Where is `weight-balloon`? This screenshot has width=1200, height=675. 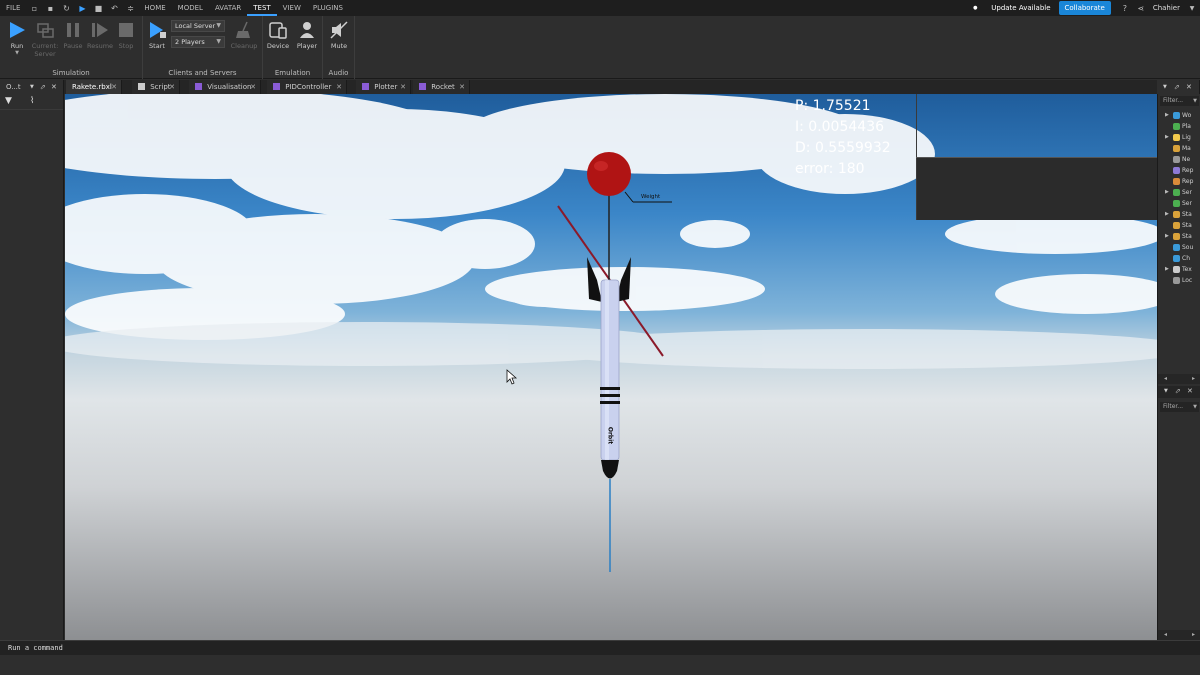 weight-balloon is located at coordinates (609, 174).